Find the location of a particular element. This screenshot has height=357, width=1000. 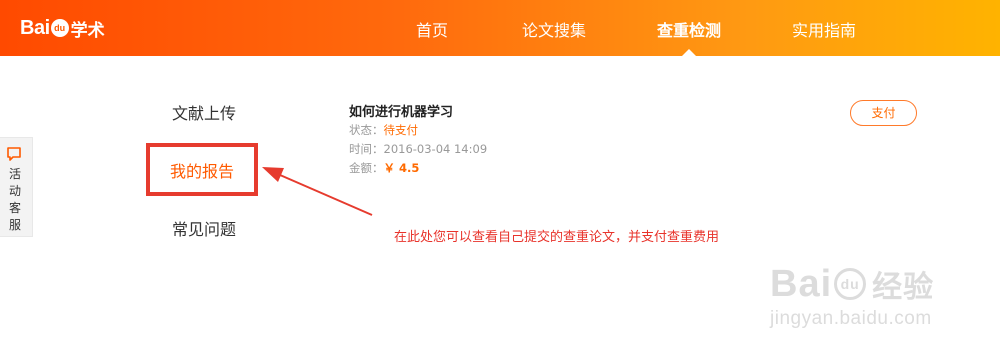

watermark-url: jingyan.baidu.com is located at coordinates (851, 318).